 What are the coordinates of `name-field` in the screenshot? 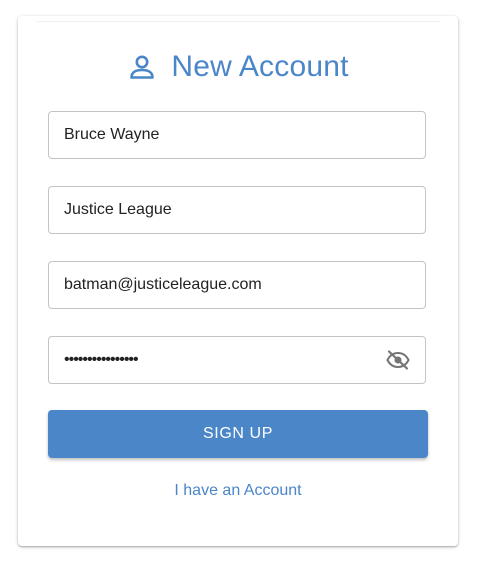 It's located at (237, 135).